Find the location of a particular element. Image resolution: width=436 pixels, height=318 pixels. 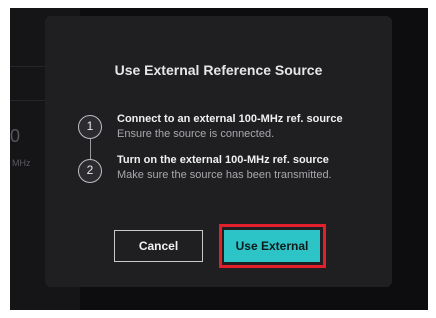

step-1-subtitle: Ensure the source is connected. is located at coordinates (196, 134).